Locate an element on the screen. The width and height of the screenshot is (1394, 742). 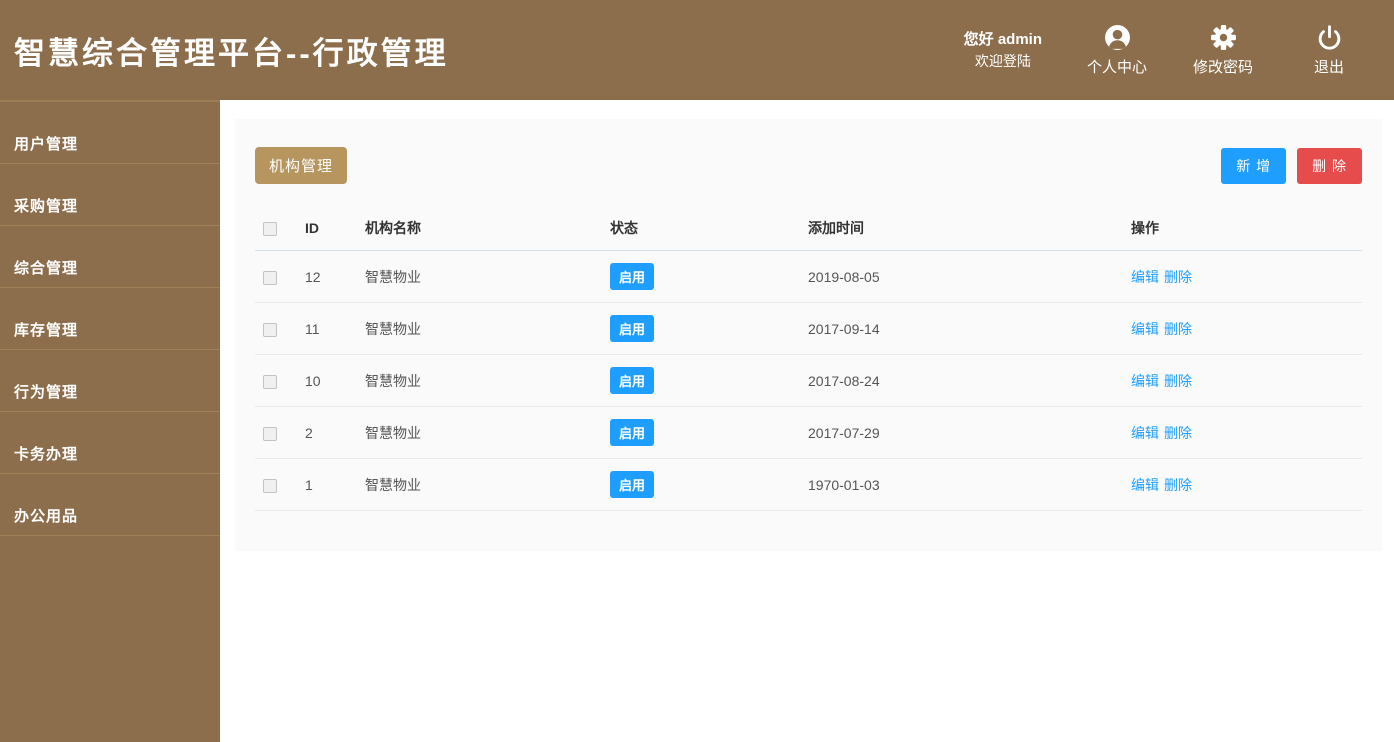
col-header-org-name: 机构名称 is located at coordinates (479, 228).